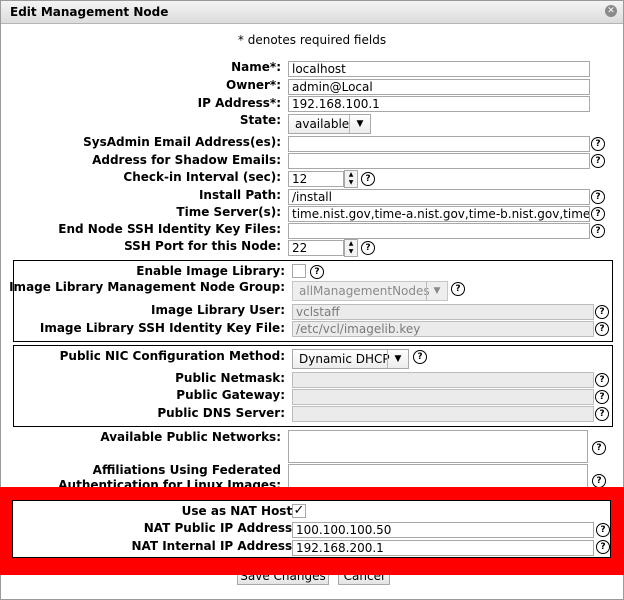  Describe the element at coordinates (218, 310) in the screenshot. I see `image-library-user-label: Image Library User:` at that location.